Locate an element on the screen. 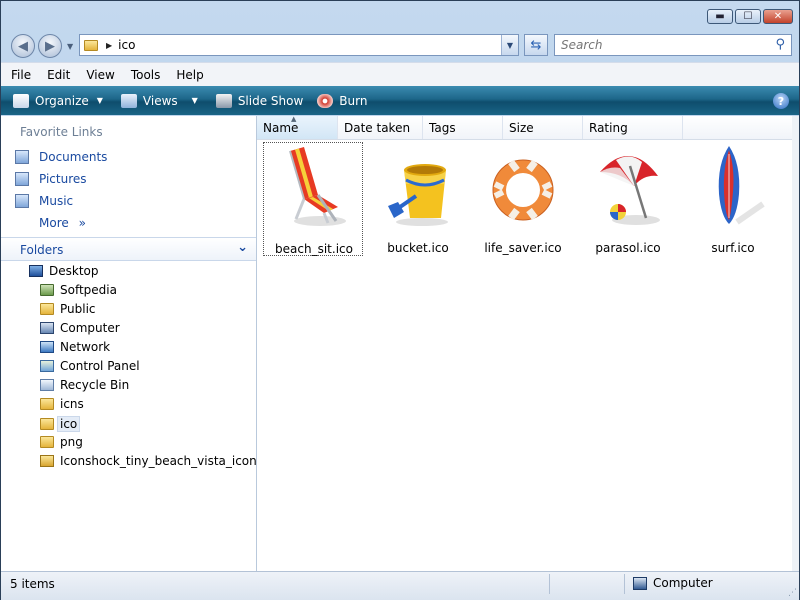  file-item: beach_sit.ico is located at coordinates (313, 199).